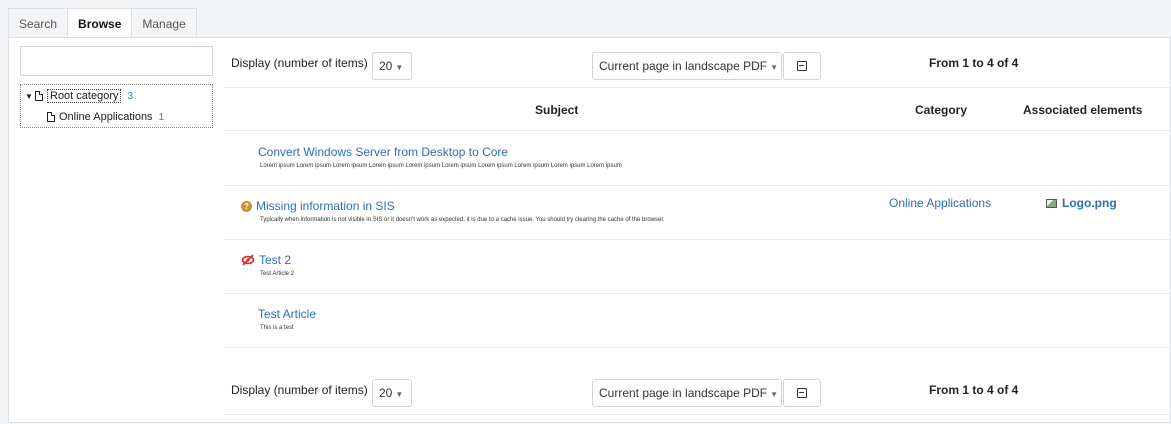 This screenshot has height=424, width=1171. What do you see at coordinates (30, 96) in the screenshot?
I see `caret-down-icon: ▼` at bounding box center [30, 96].